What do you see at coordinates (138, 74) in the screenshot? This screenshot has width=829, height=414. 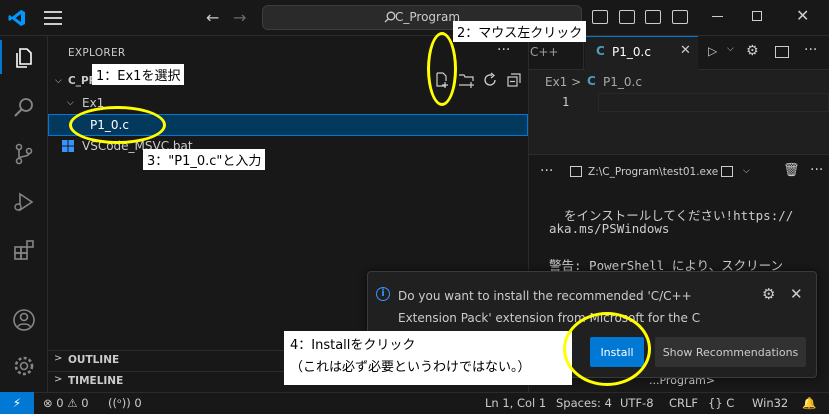 I see `annotation-step1: 1：Ex1を選択` at bounding box center [138, 74].